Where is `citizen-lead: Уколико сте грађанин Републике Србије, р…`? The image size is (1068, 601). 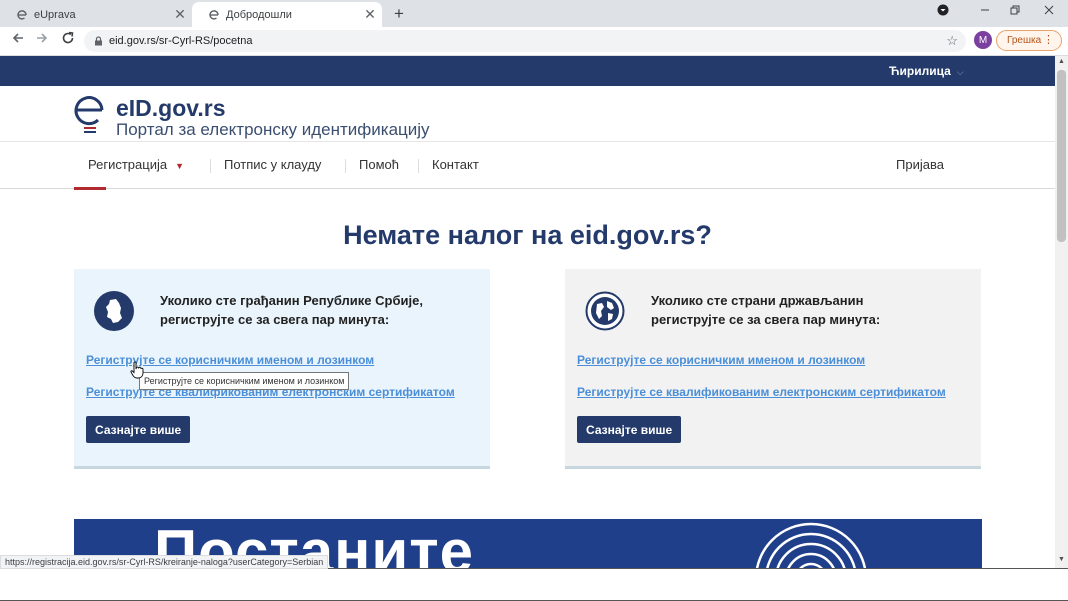 citizen-lead: Уколико сте грађанин Републике Србије, р… is located at coordinates (320, 310).